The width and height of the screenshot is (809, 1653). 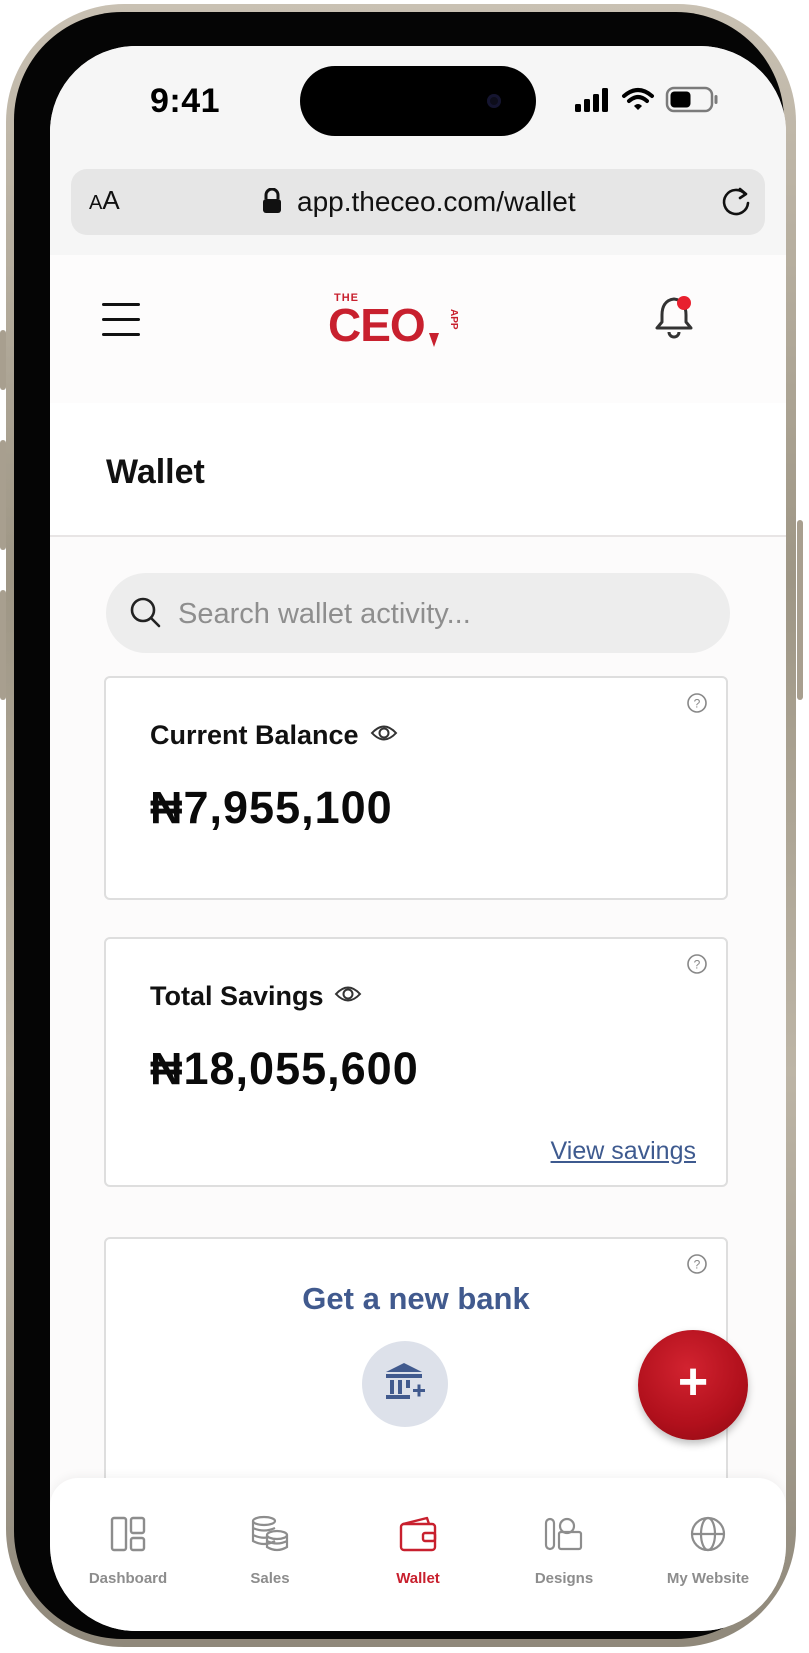 I want to click on signal-wifi-battery-icon, so click(x=646, y=99).